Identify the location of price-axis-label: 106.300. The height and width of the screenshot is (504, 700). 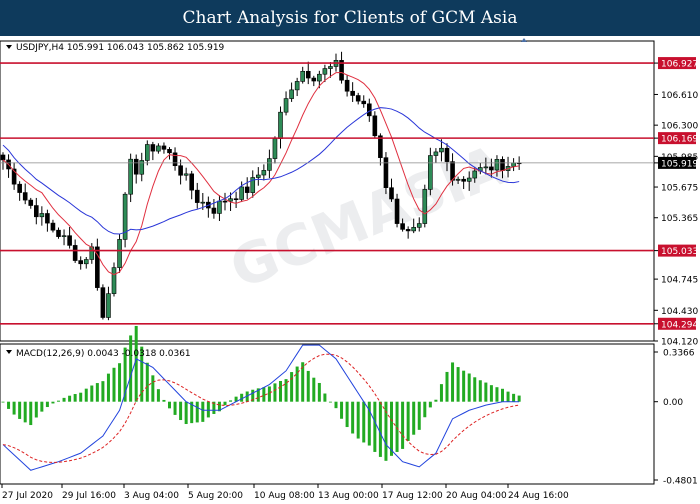
(679, 127).